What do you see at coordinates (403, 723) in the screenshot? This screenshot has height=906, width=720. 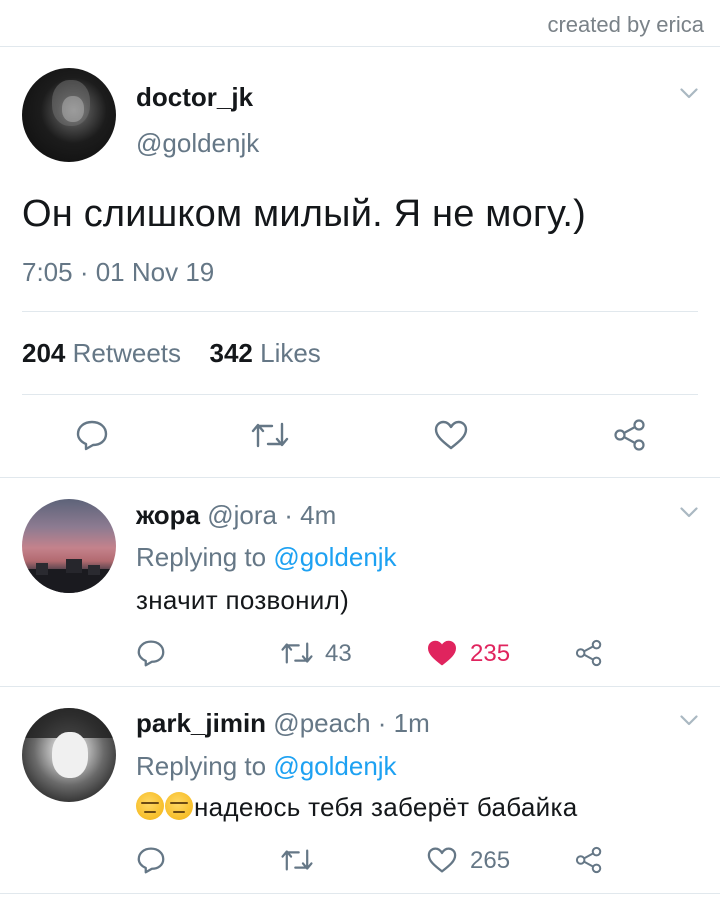 I see `reply-time: · 1m` at bounding box center [403, 723].